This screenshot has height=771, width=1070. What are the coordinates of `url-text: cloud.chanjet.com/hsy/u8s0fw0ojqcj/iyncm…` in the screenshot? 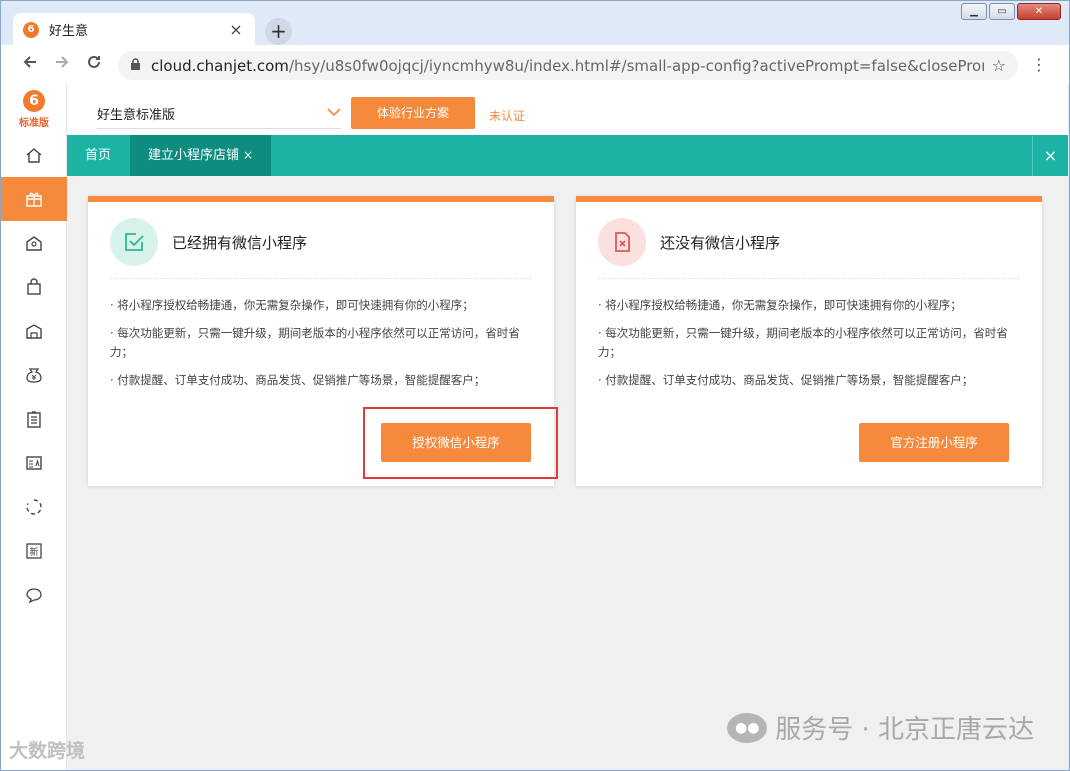 It's located at (567, 65).